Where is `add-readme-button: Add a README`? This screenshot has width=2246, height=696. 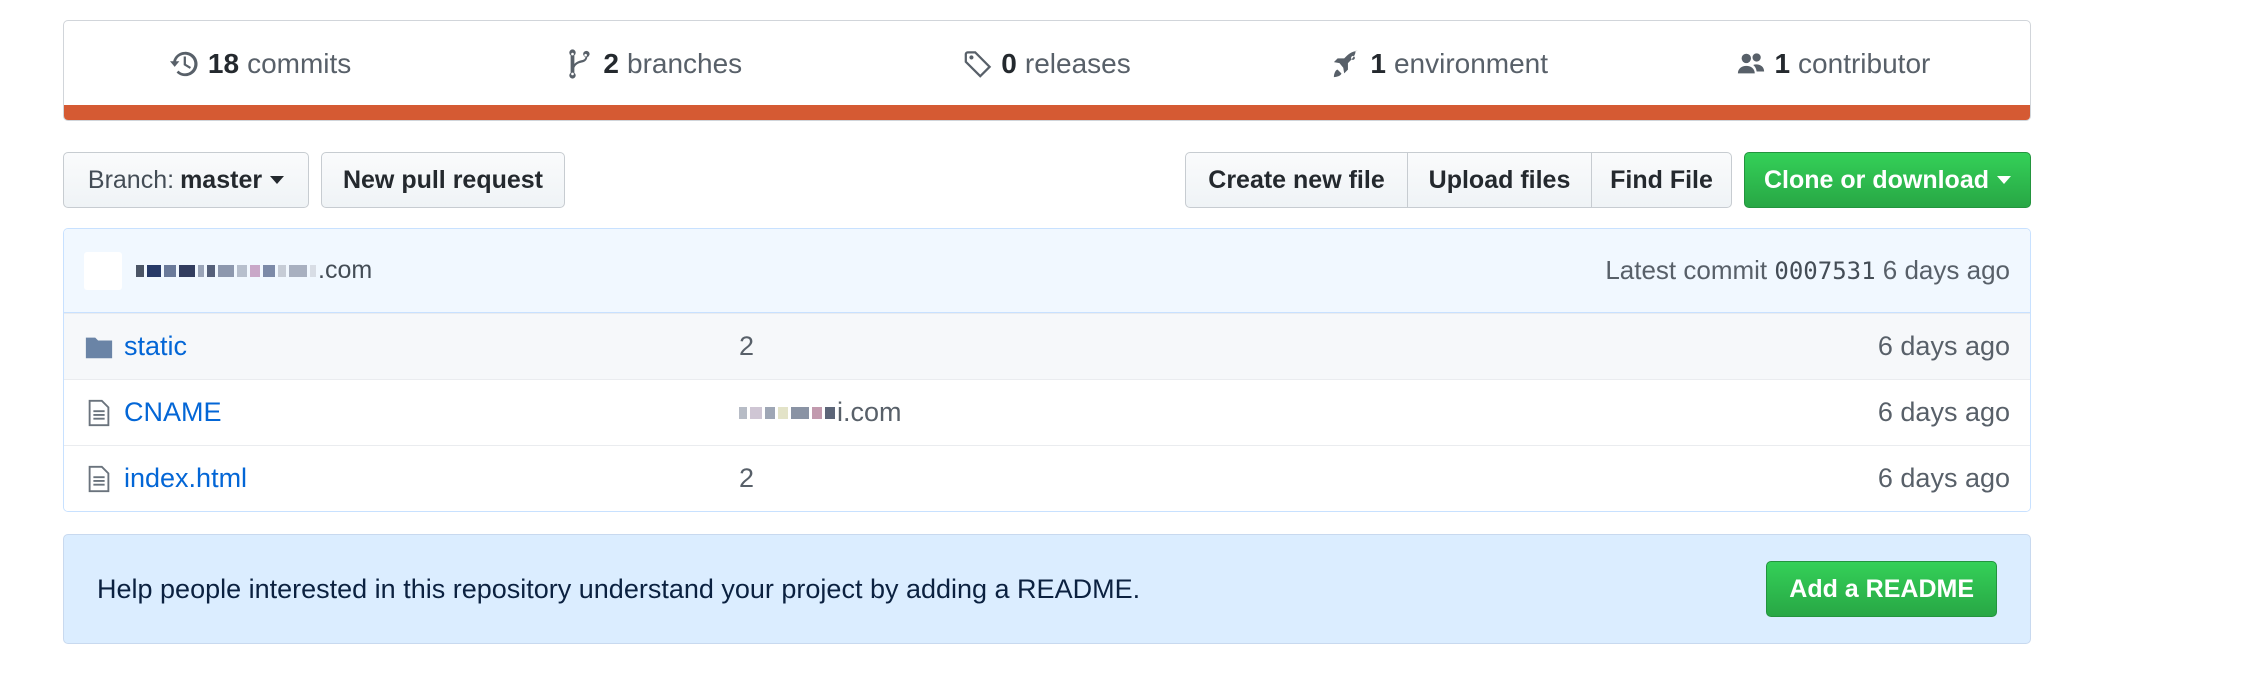
add-readme-button: Add a README is located at coordinates (1881, 589).